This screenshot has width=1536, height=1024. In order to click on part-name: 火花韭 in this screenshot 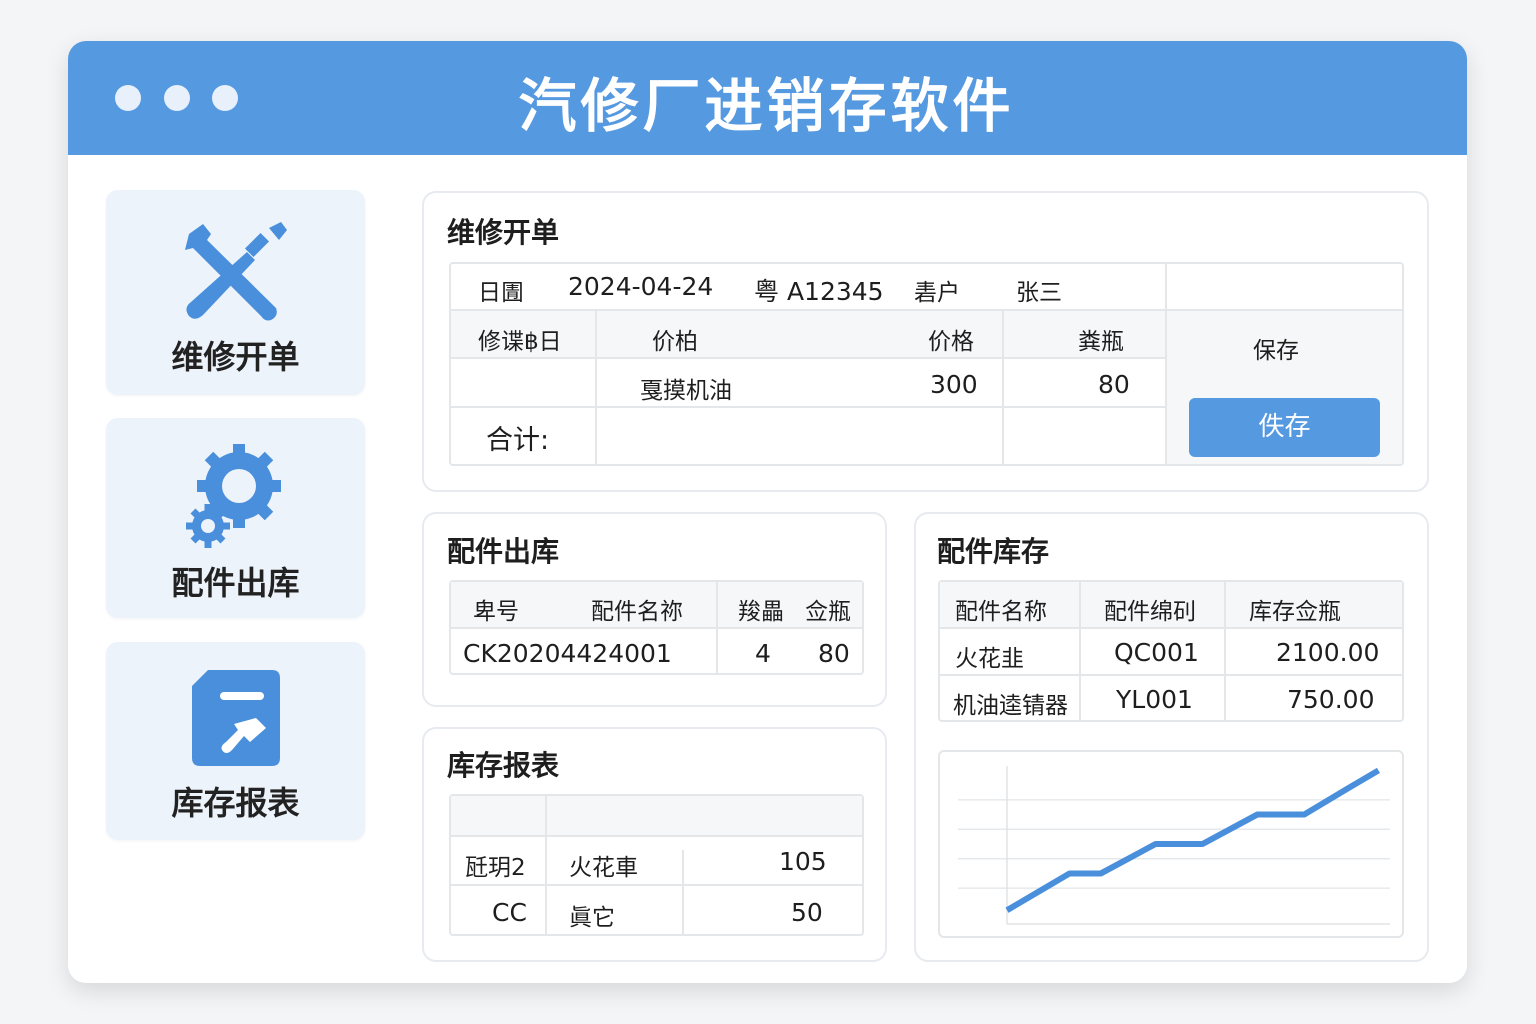, I will do `click(989, 659)`.